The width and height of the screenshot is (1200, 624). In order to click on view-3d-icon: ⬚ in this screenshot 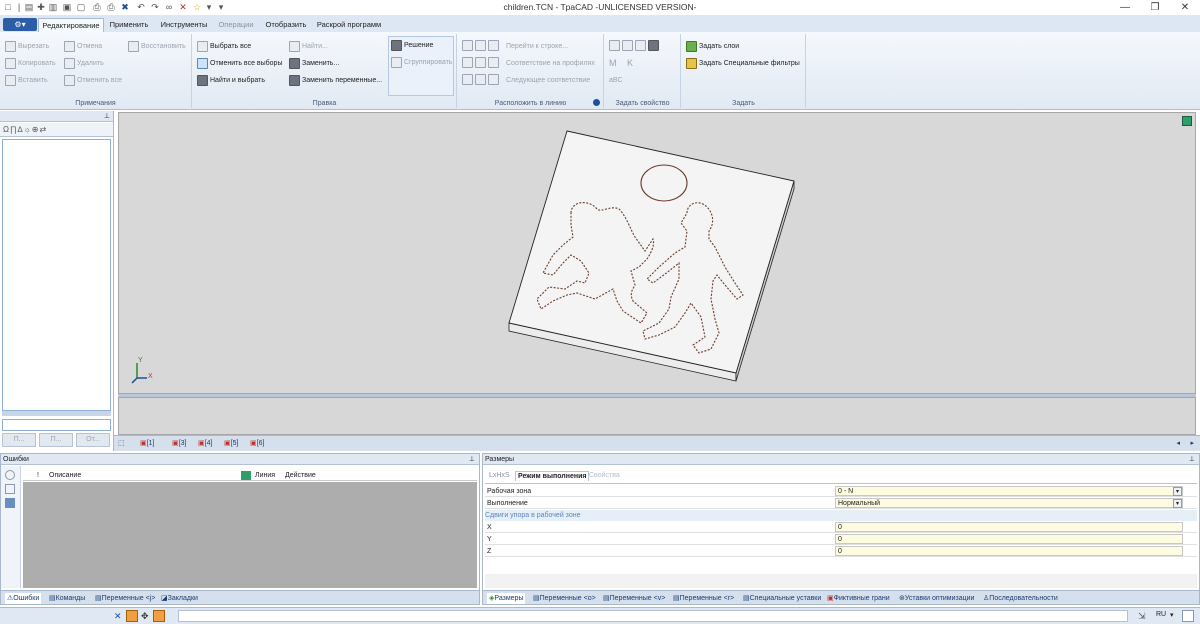, I will do `click(121, 444)`.